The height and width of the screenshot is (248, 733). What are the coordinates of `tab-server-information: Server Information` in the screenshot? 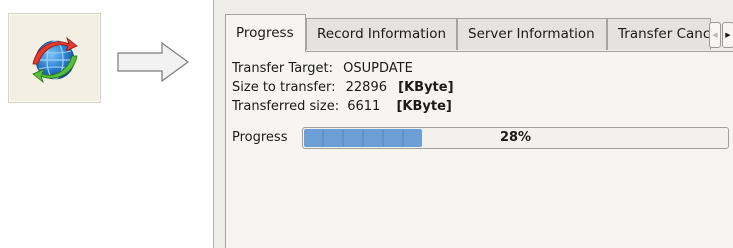 It's located at (532, 34).